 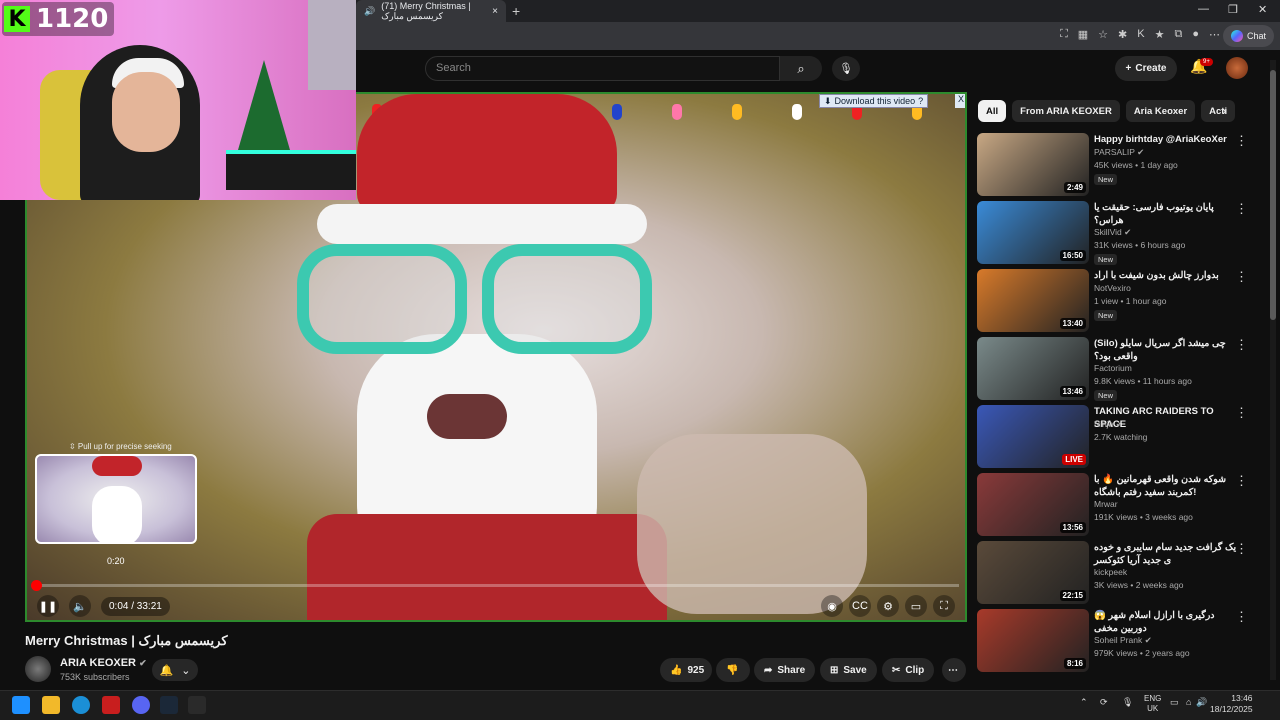 What do you see at coordinates (80, 606) in the screenshot?
I see `volume-button: 🔈` at bounding box center [80, 606].